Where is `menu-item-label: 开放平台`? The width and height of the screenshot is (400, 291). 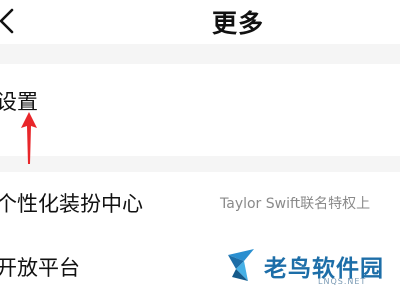
menu-item-label: 开放平台 is located at coordinates (40, 268).